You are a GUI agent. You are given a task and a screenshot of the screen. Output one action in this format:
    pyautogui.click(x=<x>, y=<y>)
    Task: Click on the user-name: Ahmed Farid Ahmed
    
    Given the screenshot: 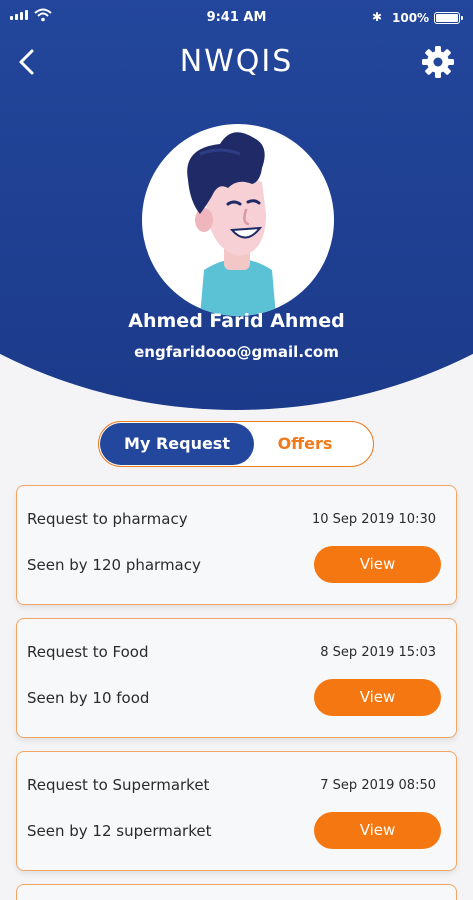 What is the action you would take?
    pyautogui.click(x=236, y=321)
    